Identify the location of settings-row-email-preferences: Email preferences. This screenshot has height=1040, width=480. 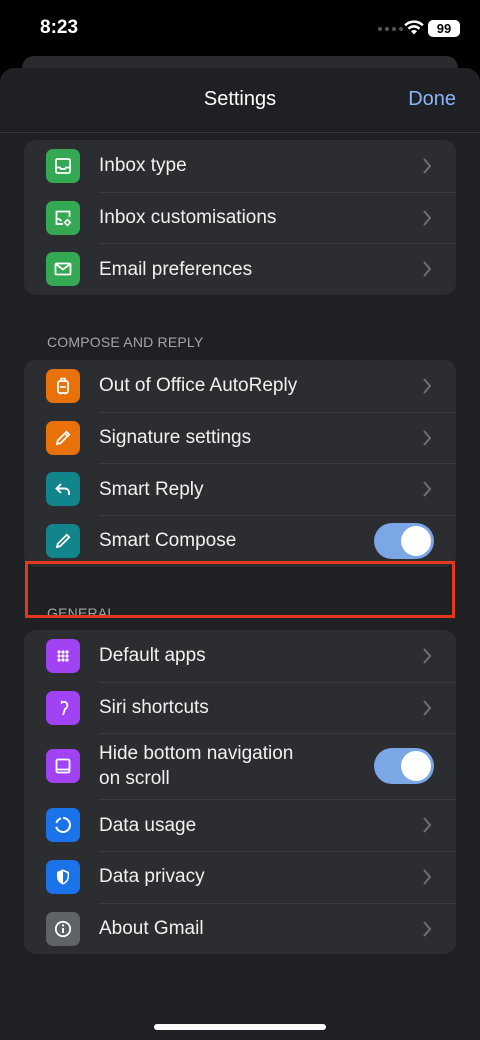
(240, 269).